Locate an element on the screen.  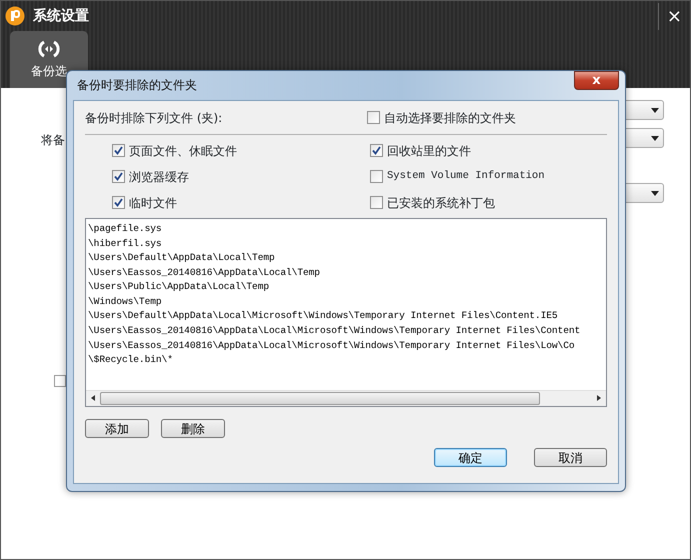
file-path: \Users\Public\AppData\Local\Temp is located at coordinates (346, 287).